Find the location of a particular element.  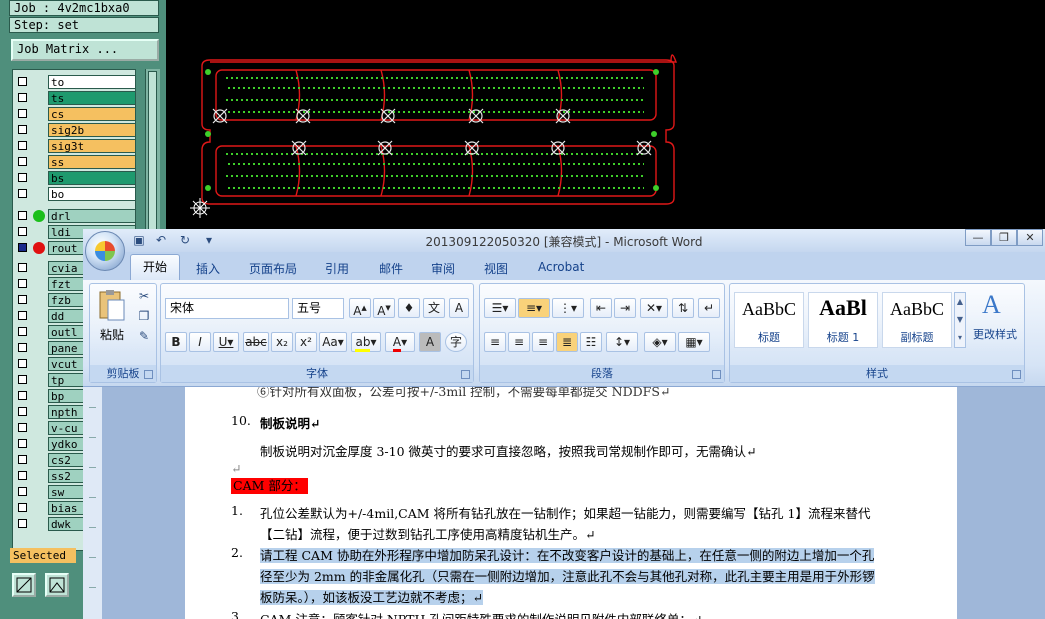

tab-insert: 插入 is located at coordinates (208, 268).